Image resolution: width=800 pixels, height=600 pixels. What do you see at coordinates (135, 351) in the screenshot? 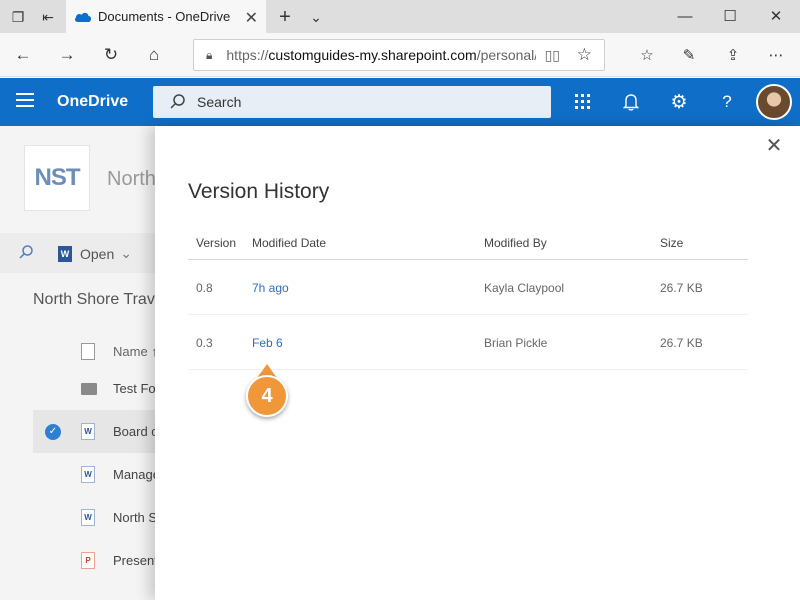
I see `column-header-name: Name ↑` at bounding box center [135, 351].